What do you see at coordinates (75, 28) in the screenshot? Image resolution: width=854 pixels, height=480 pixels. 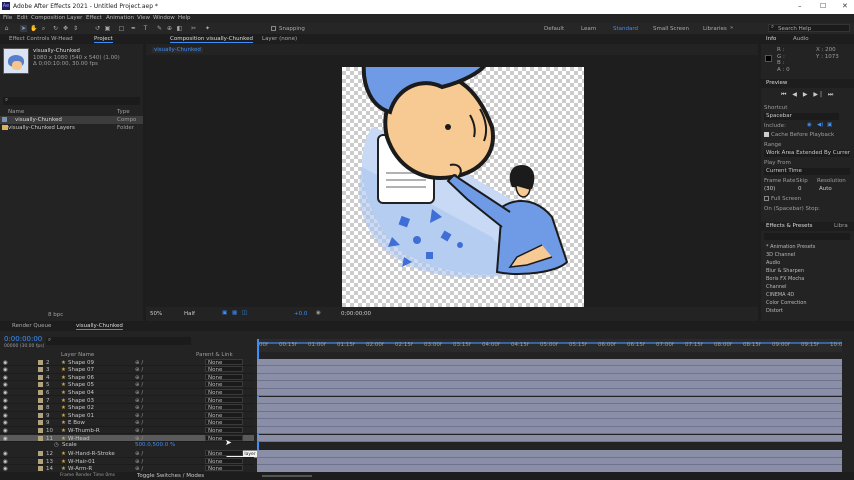 I see `dolly-tool-icon: ⇕` at bounding box center [75, 28].